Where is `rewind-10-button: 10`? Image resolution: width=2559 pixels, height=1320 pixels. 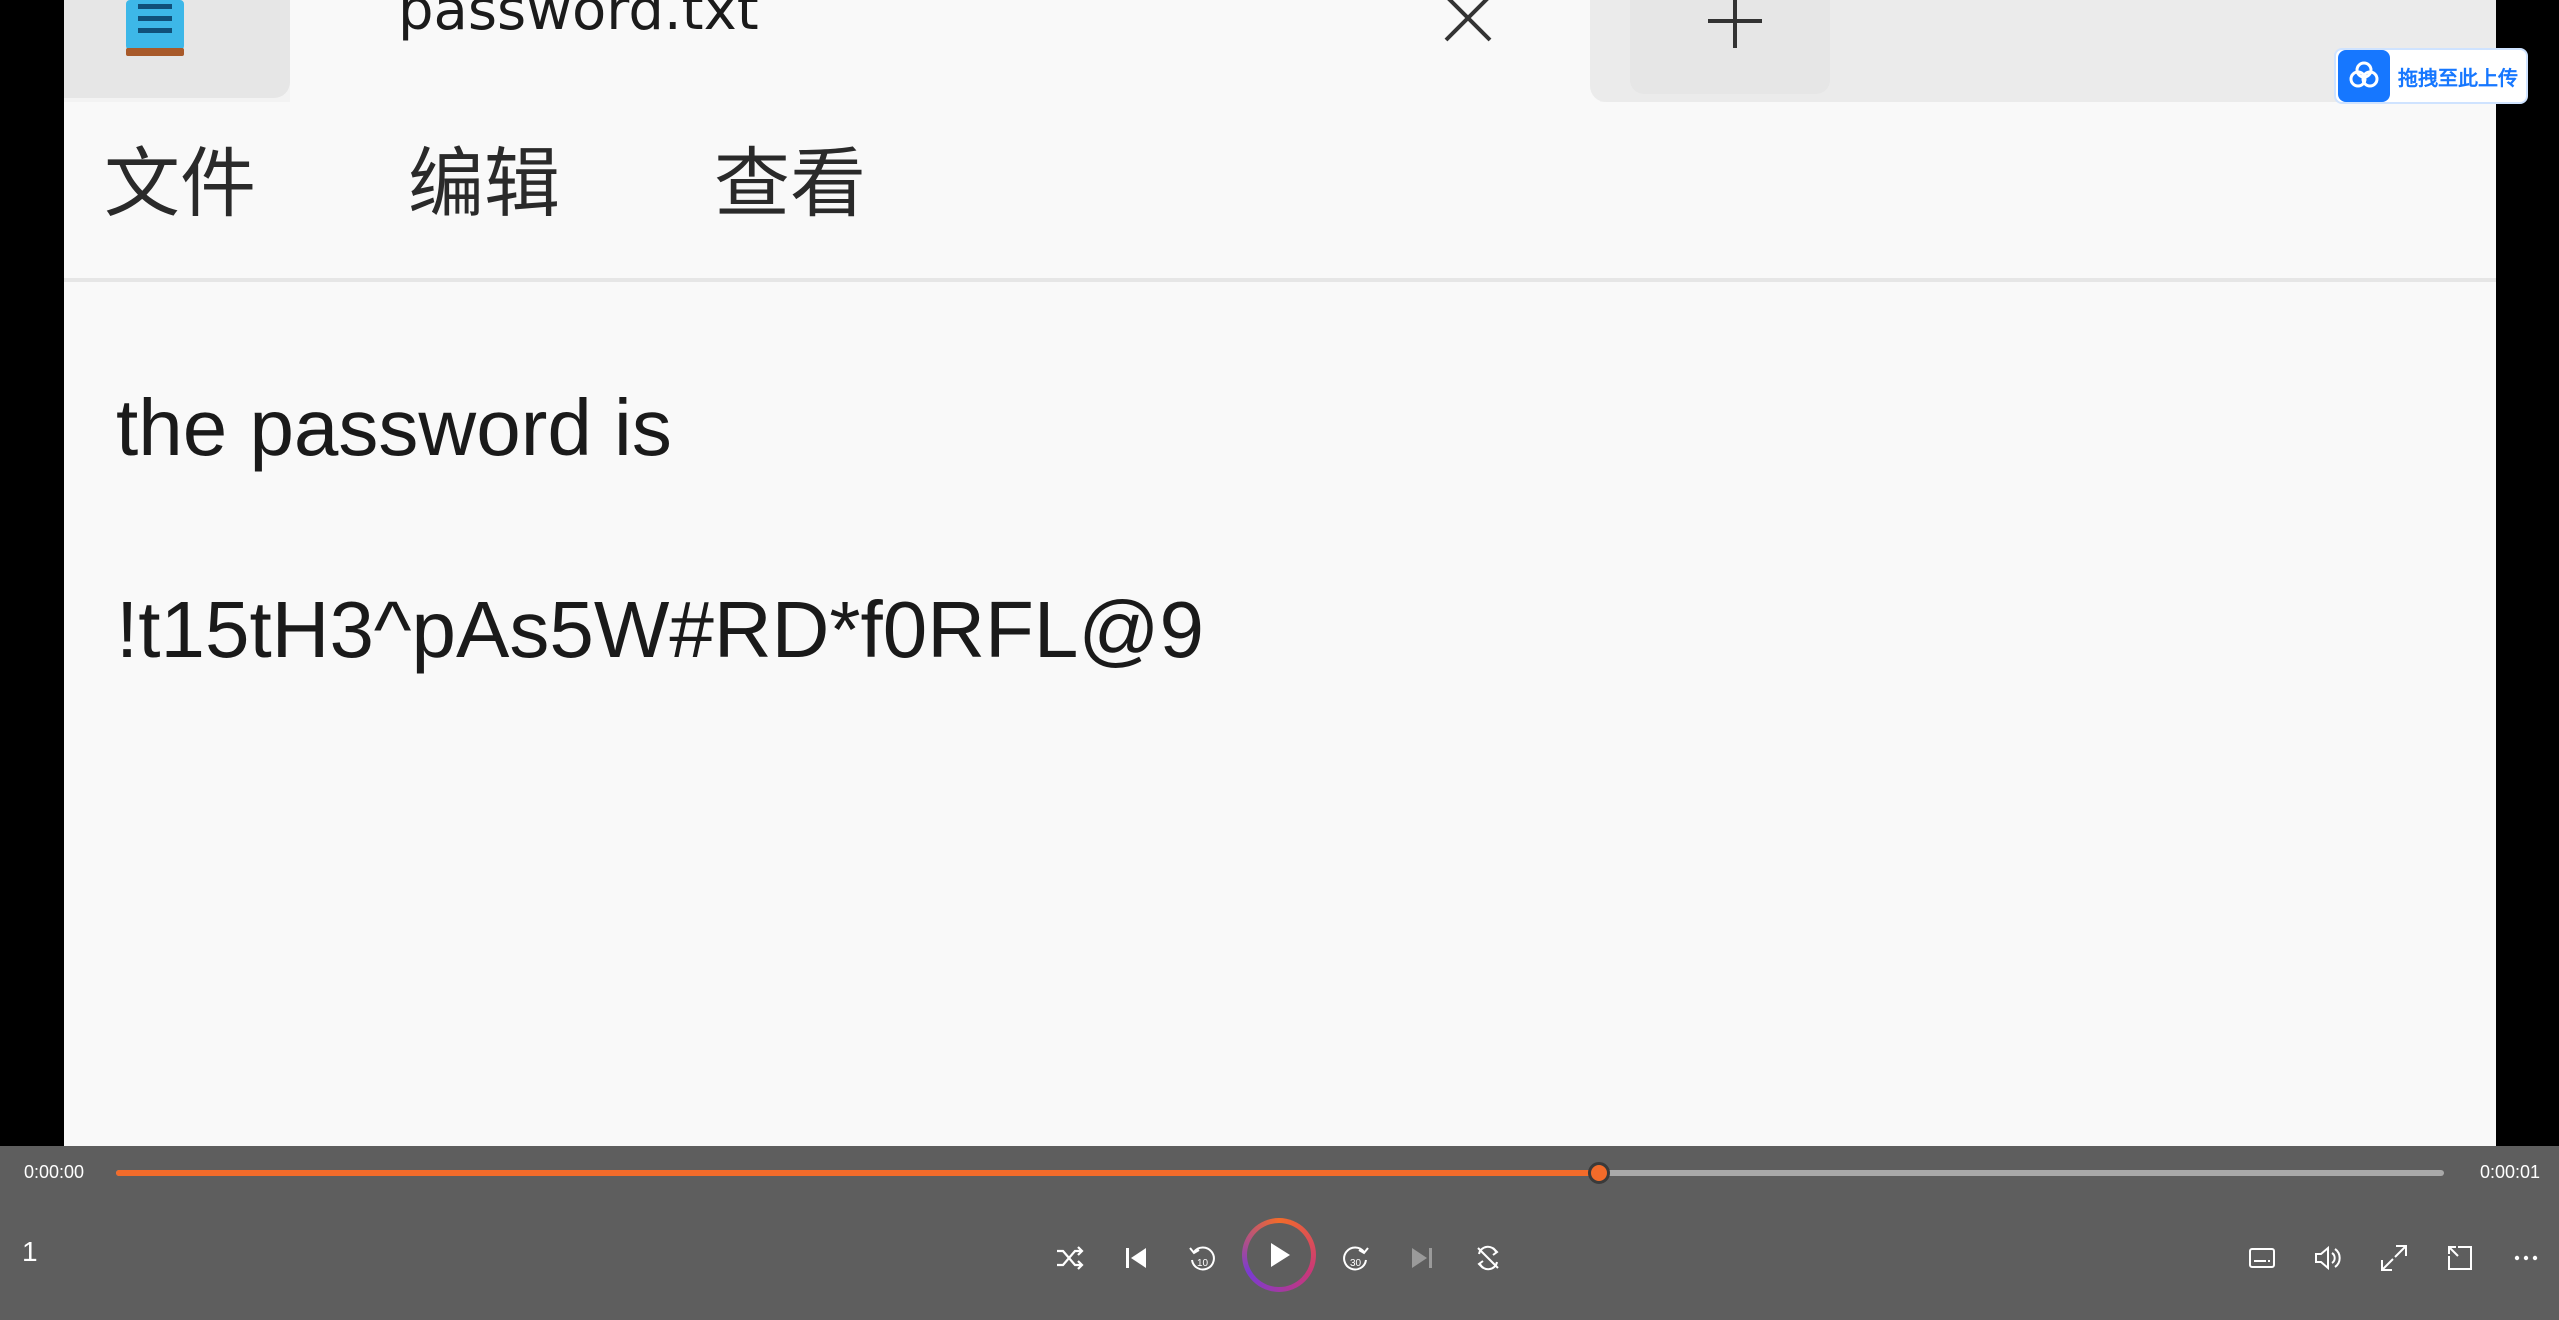
rewind-10-button: 10 is located at coordinates (1202, 1258).